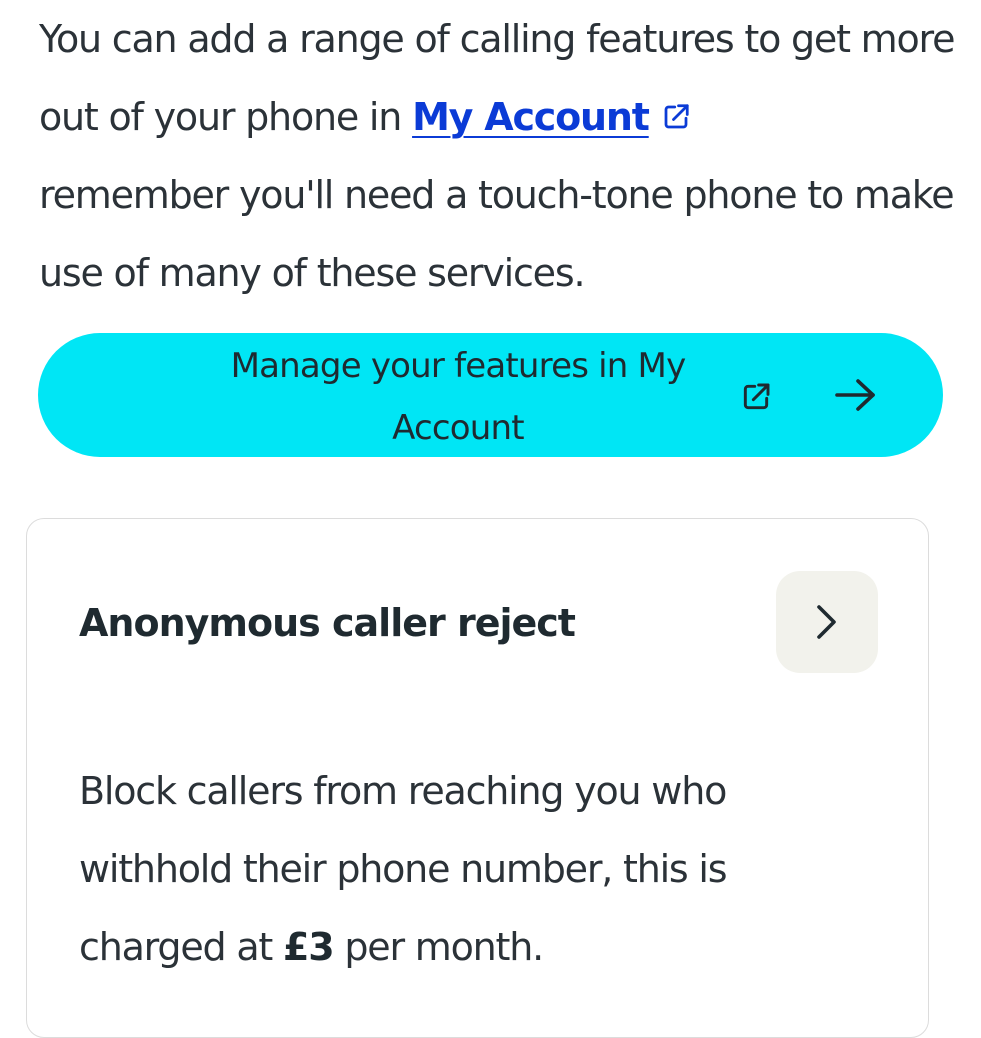 This screenshot has height=1038, width=981. I want to click on expand-feature-button, so click(827, 622).